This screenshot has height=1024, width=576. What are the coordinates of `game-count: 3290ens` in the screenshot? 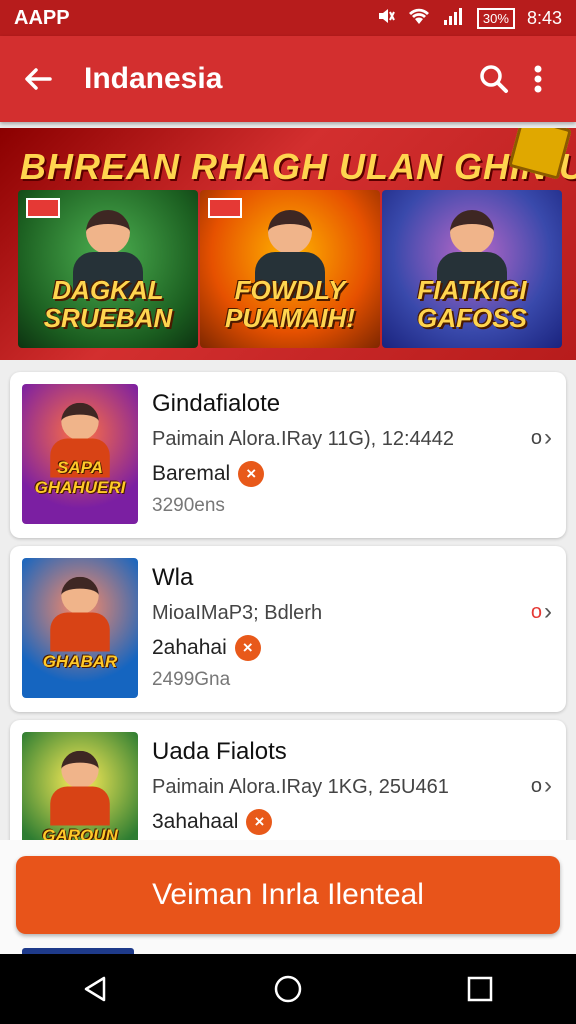 It's located at (188, 505).